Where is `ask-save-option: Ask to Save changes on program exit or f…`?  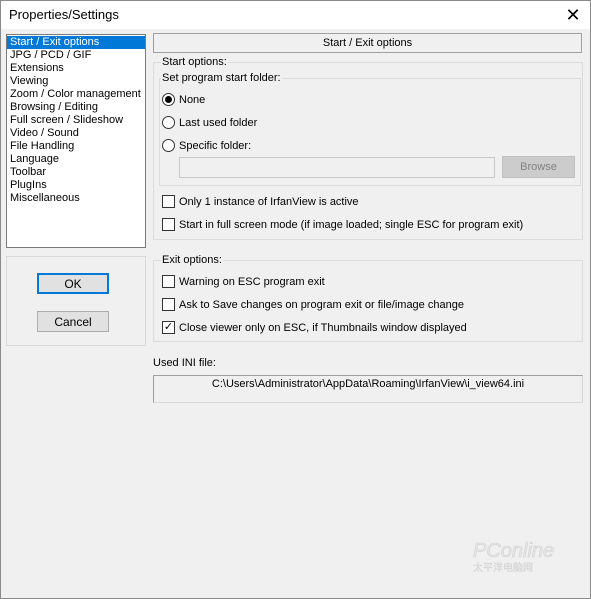
ask-save-option: Ask to Save changes on program exit or f… is located at coordinates (313, 304).